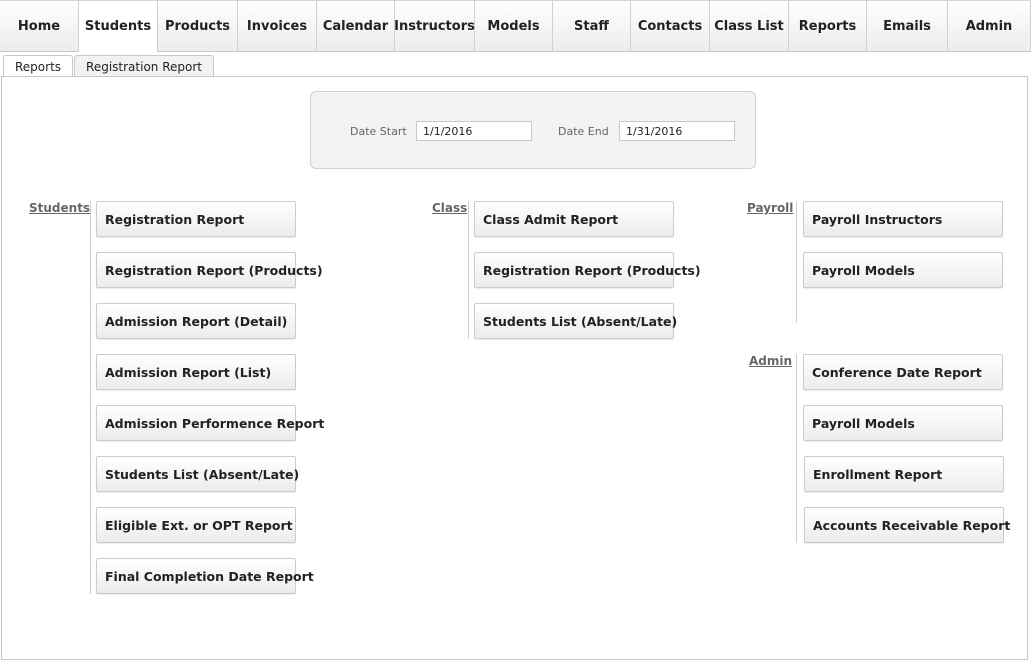 The image size is (1031, 665). Describe the element at coordinates (468, 270) in the screenshot. I see `class-divider` at that location.